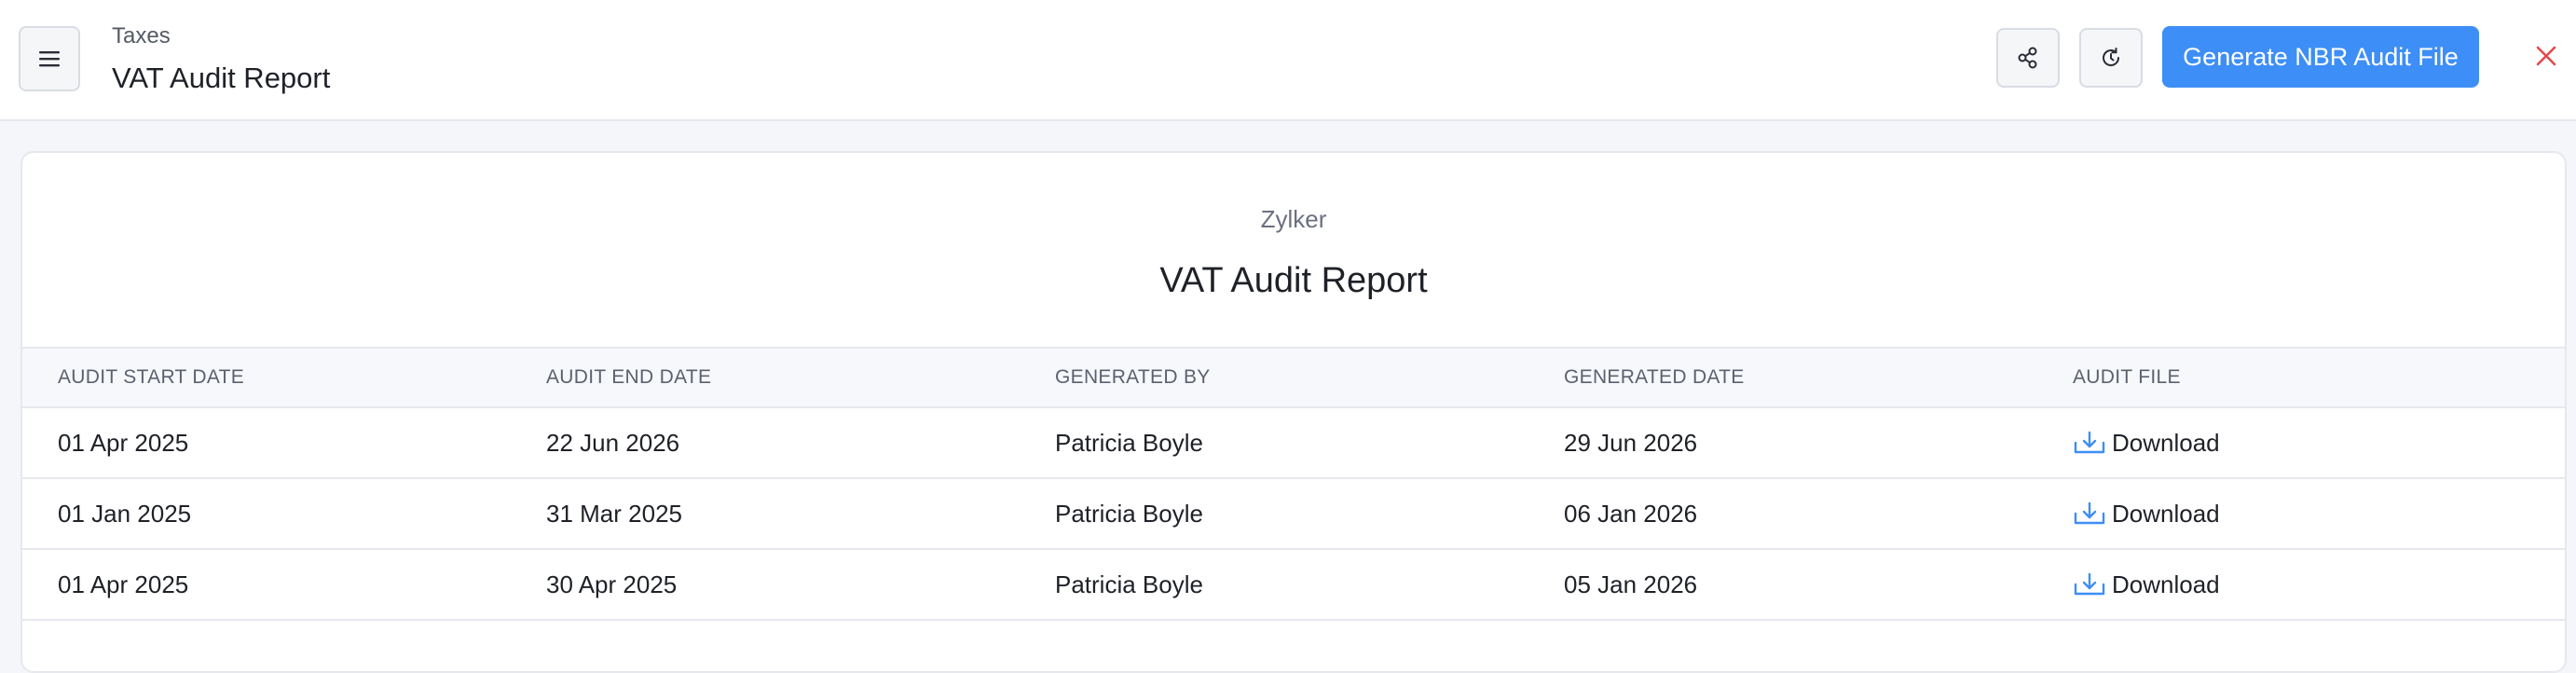 The width and height of the screenshot is (2576, 673). I want to click on refresh-icon, so click(2111, 57).